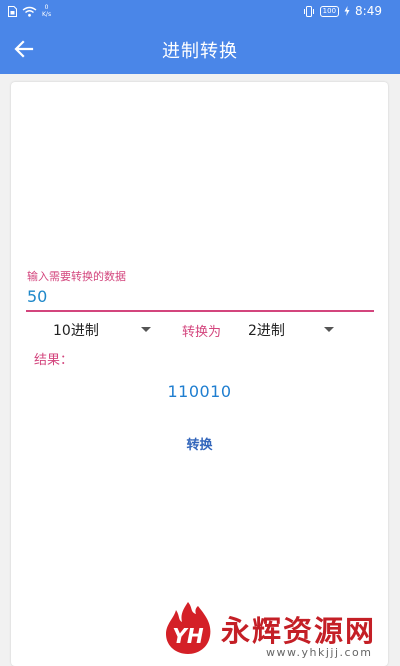  I want to click on network-speed: 0 K/s, so click(46, 11).